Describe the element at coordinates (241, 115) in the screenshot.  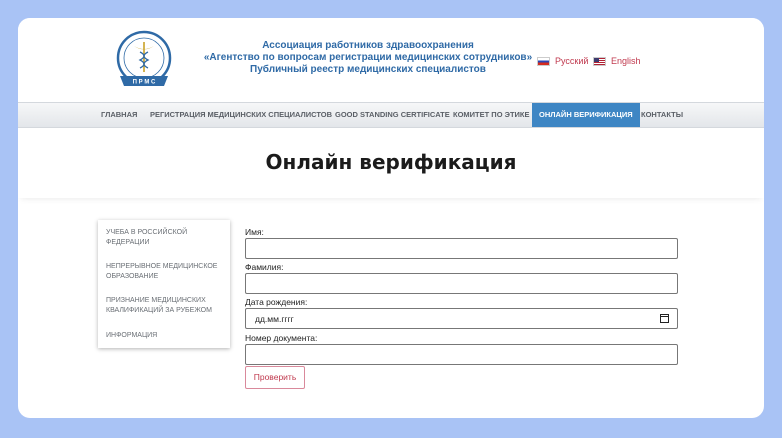
I see `nav-item-registration: РЕГИСТРАЦИЯ МЕДИЦИНСКИХ СПЕЦИАЛИСТОВ` at that location.